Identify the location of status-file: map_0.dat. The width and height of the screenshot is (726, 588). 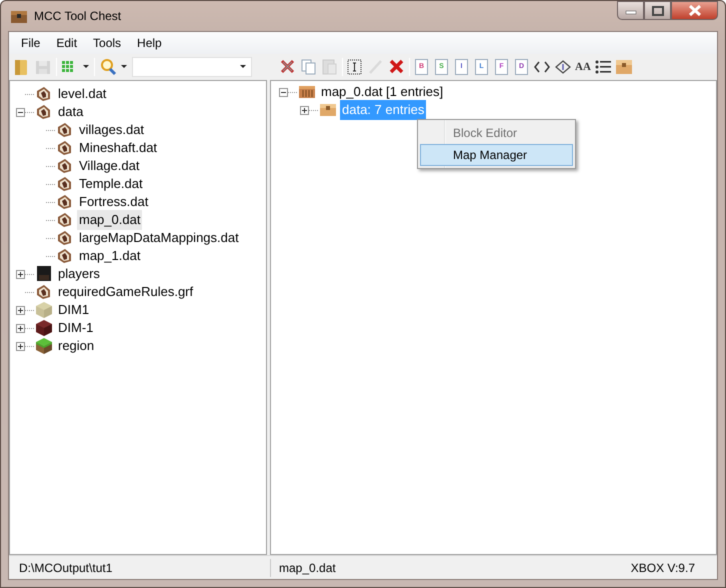
(307, 568).